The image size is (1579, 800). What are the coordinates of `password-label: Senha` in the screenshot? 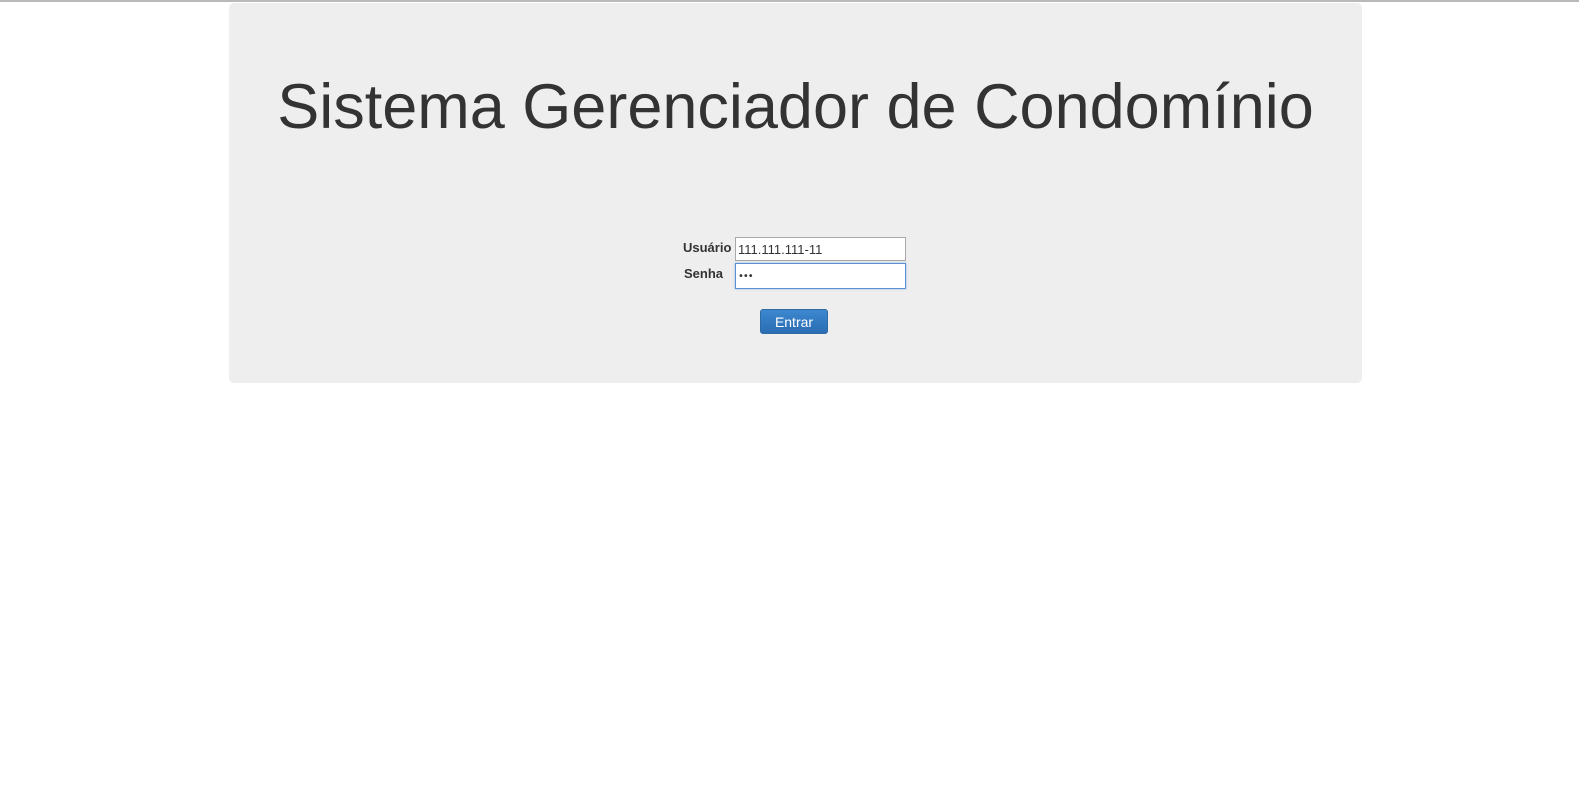 It's located at (704, 273).